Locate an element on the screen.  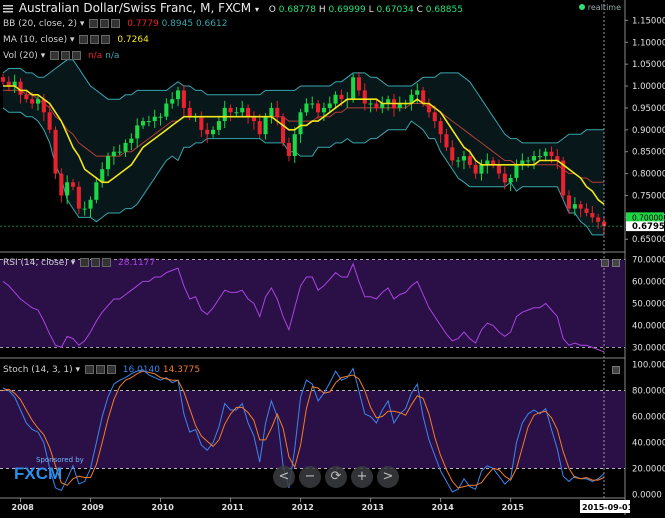
zoom-in-button: + is located at coordinates (362, 477).